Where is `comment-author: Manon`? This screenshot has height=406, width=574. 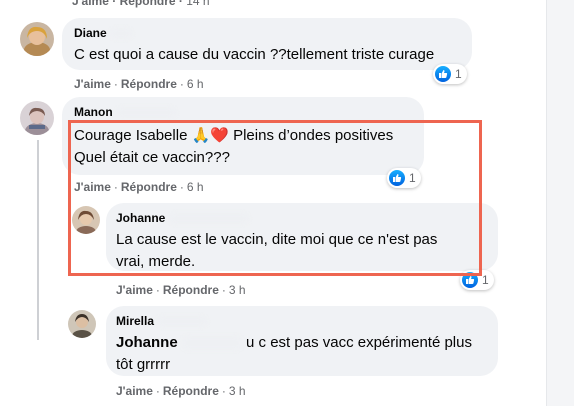
comment-author: Manon is located at coordinates (125, 112).